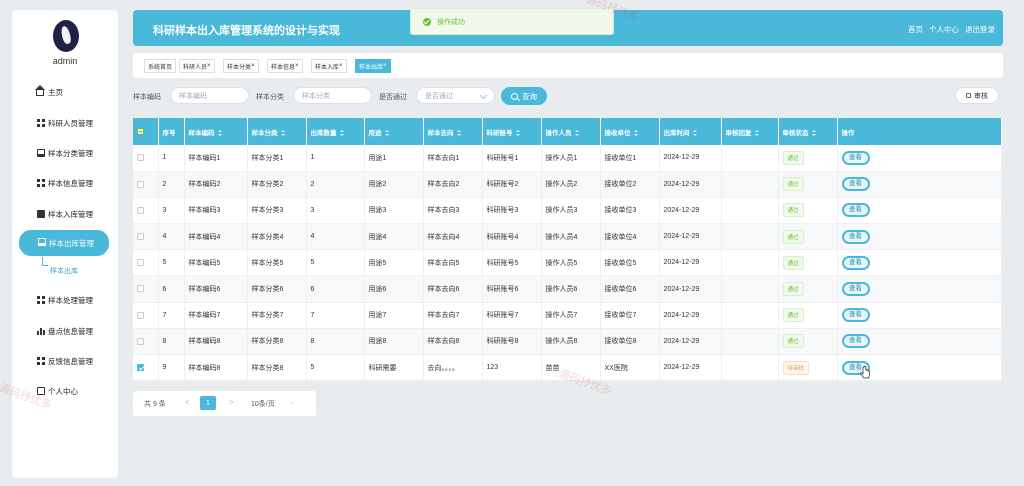 The height and width of the screenshot is (486, 1024). I want to click on pass-select: 是否通过, so click(455, 95).